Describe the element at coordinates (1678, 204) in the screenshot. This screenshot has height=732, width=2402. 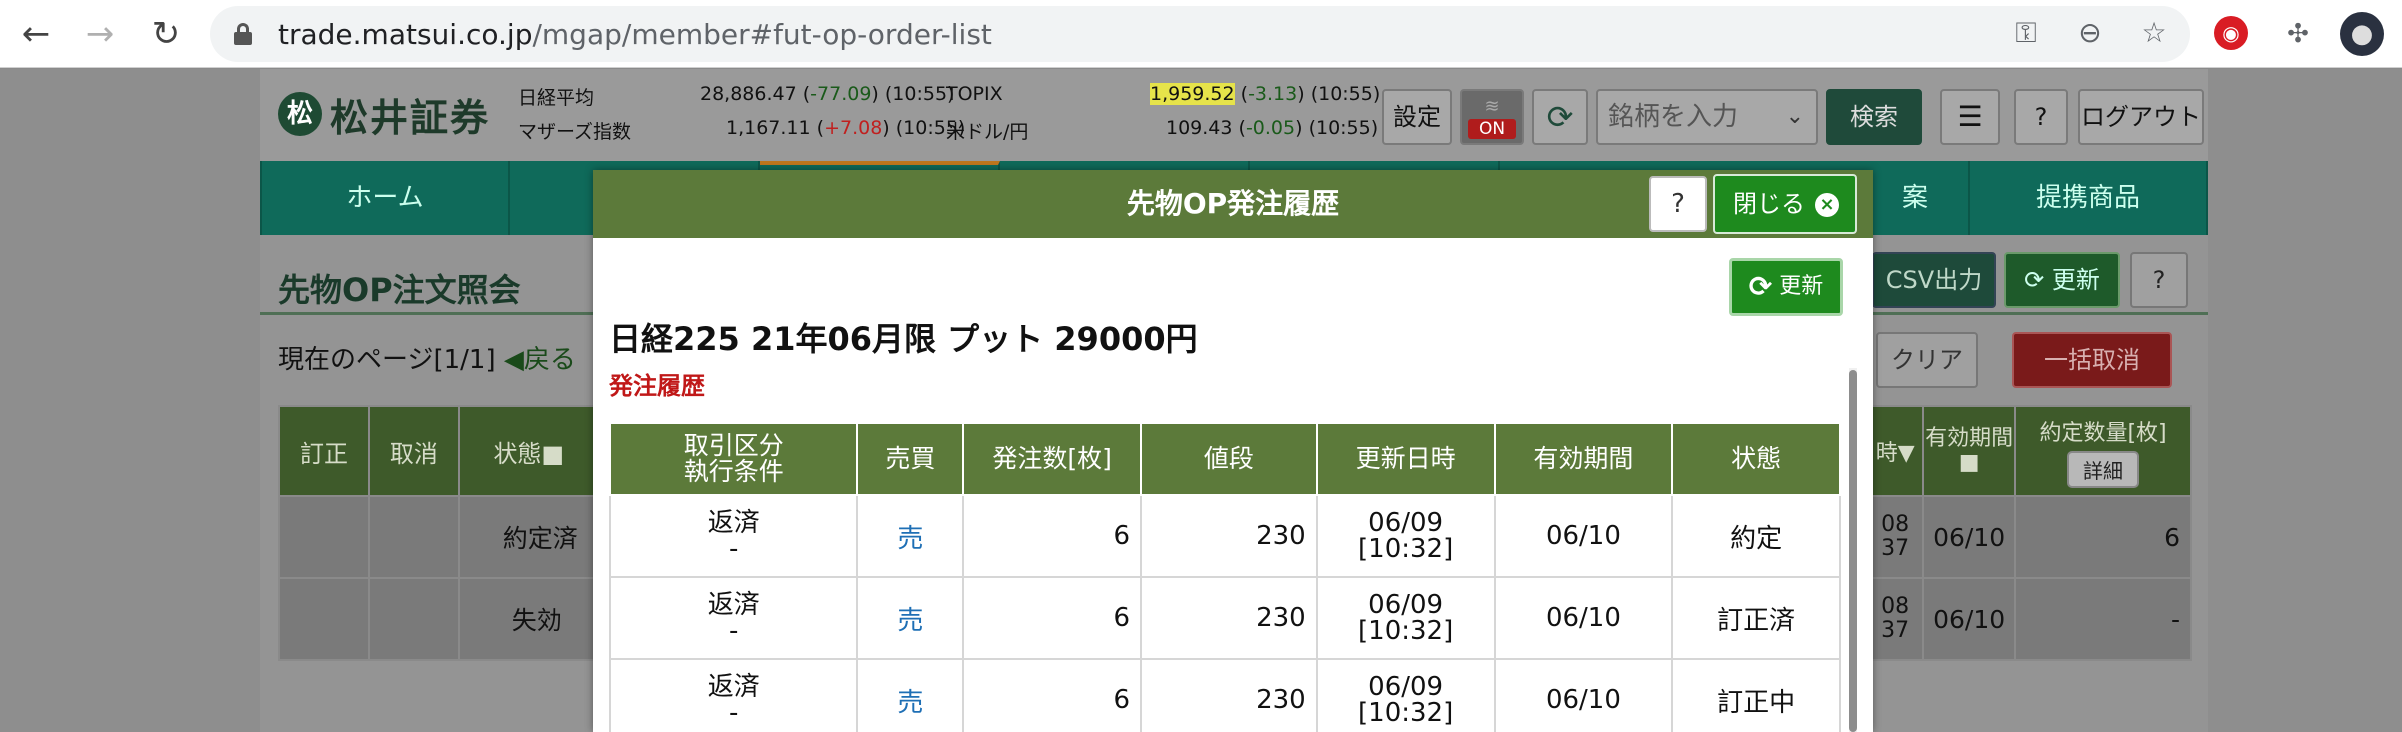
I see `modal-help-button: ?` at that location.